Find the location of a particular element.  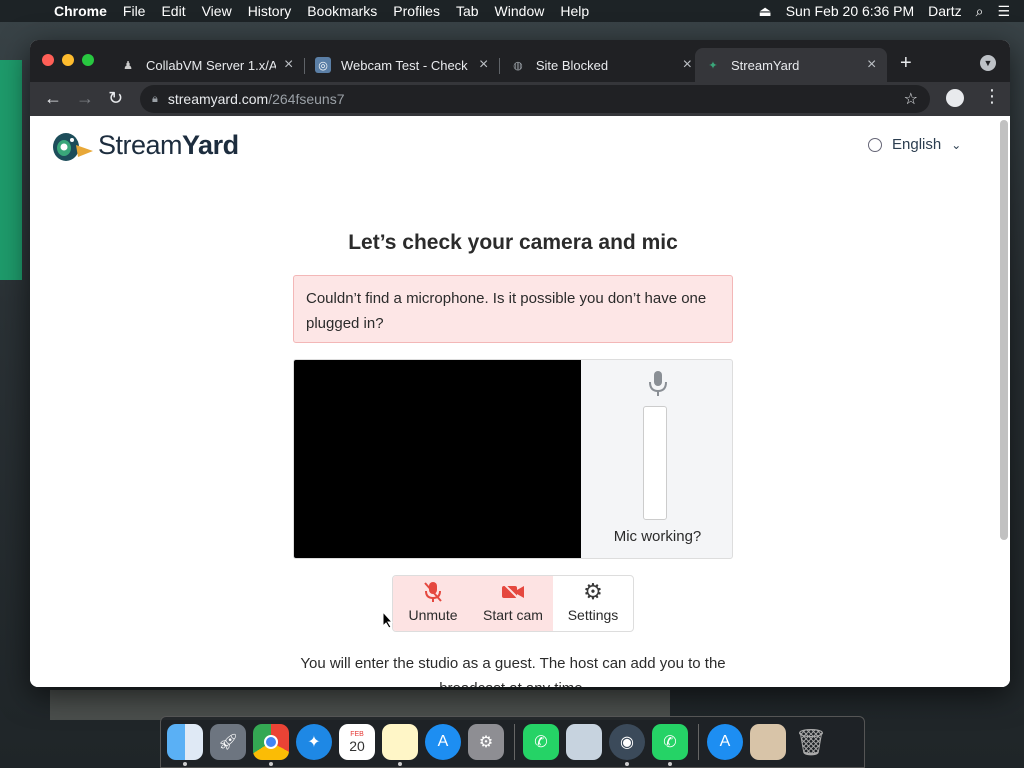

window-controls is located at coordinates (68, 60).